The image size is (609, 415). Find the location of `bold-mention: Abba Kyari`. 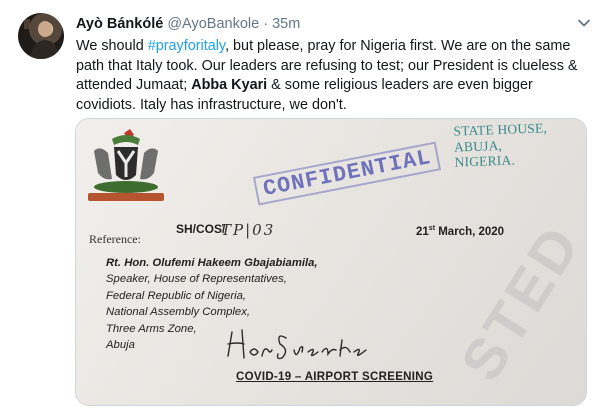

bold-mention: Abba Kyari is located at coordinates (229, 85).